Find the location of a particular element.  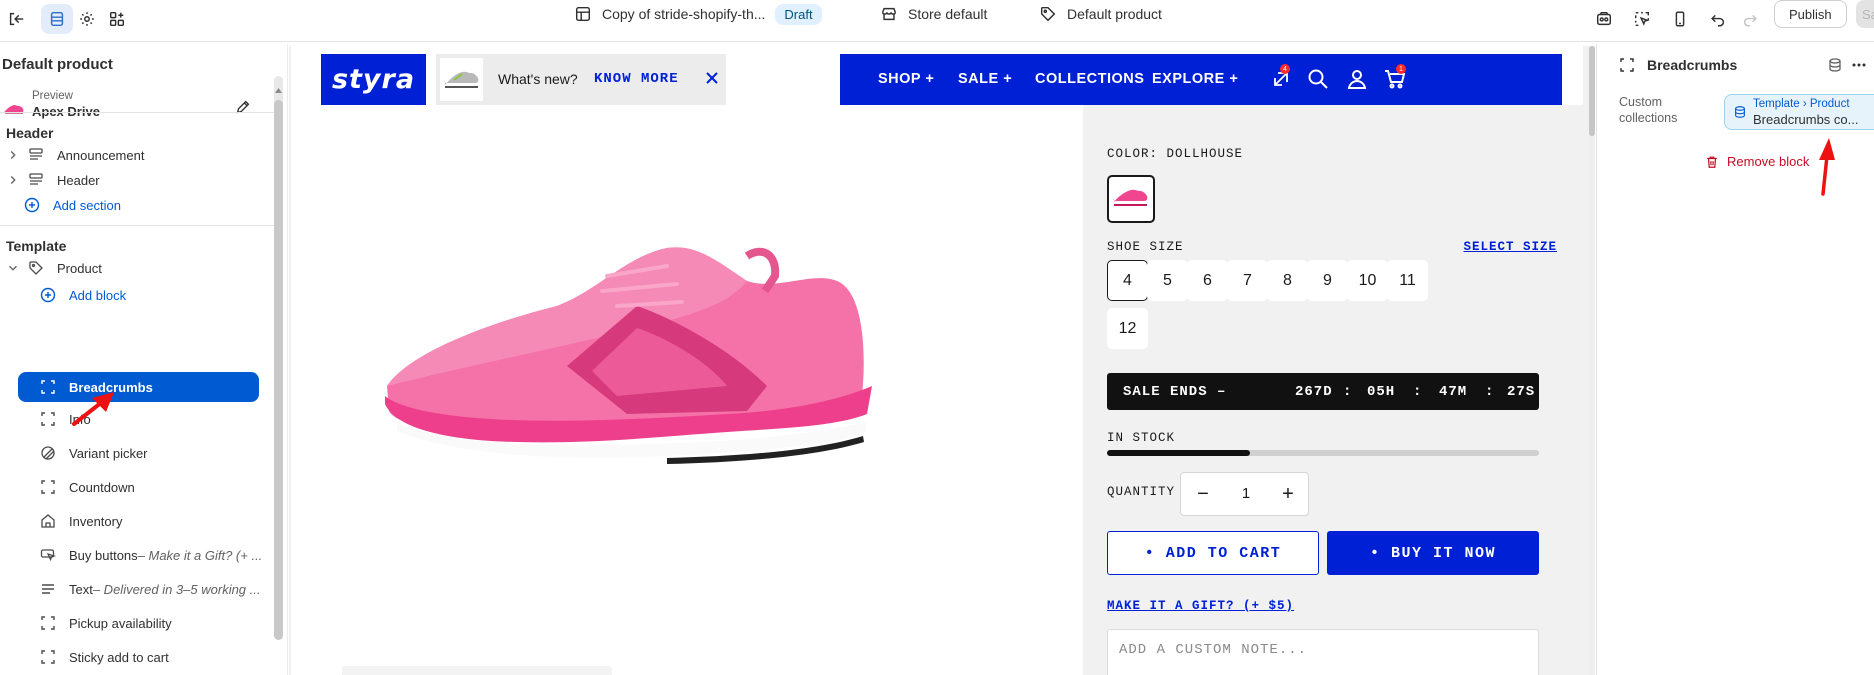

size-option: 10 is located at coordinates (1367, 280).